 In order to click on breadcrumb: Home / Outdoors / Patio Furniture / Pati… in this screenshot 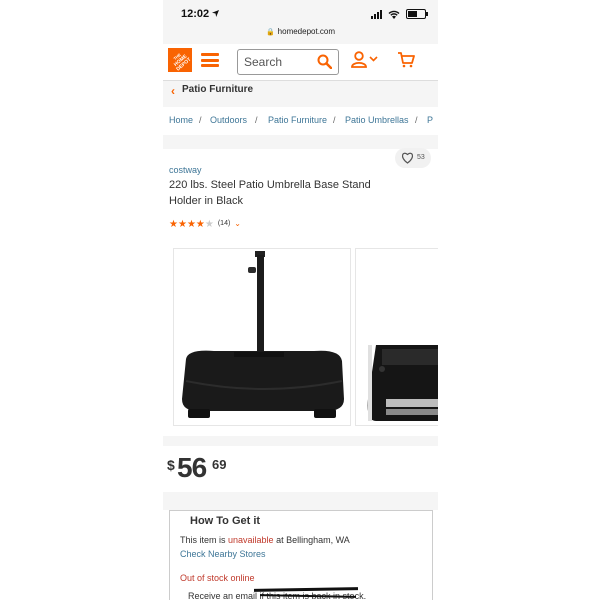, I will do `click(300, 121)`.